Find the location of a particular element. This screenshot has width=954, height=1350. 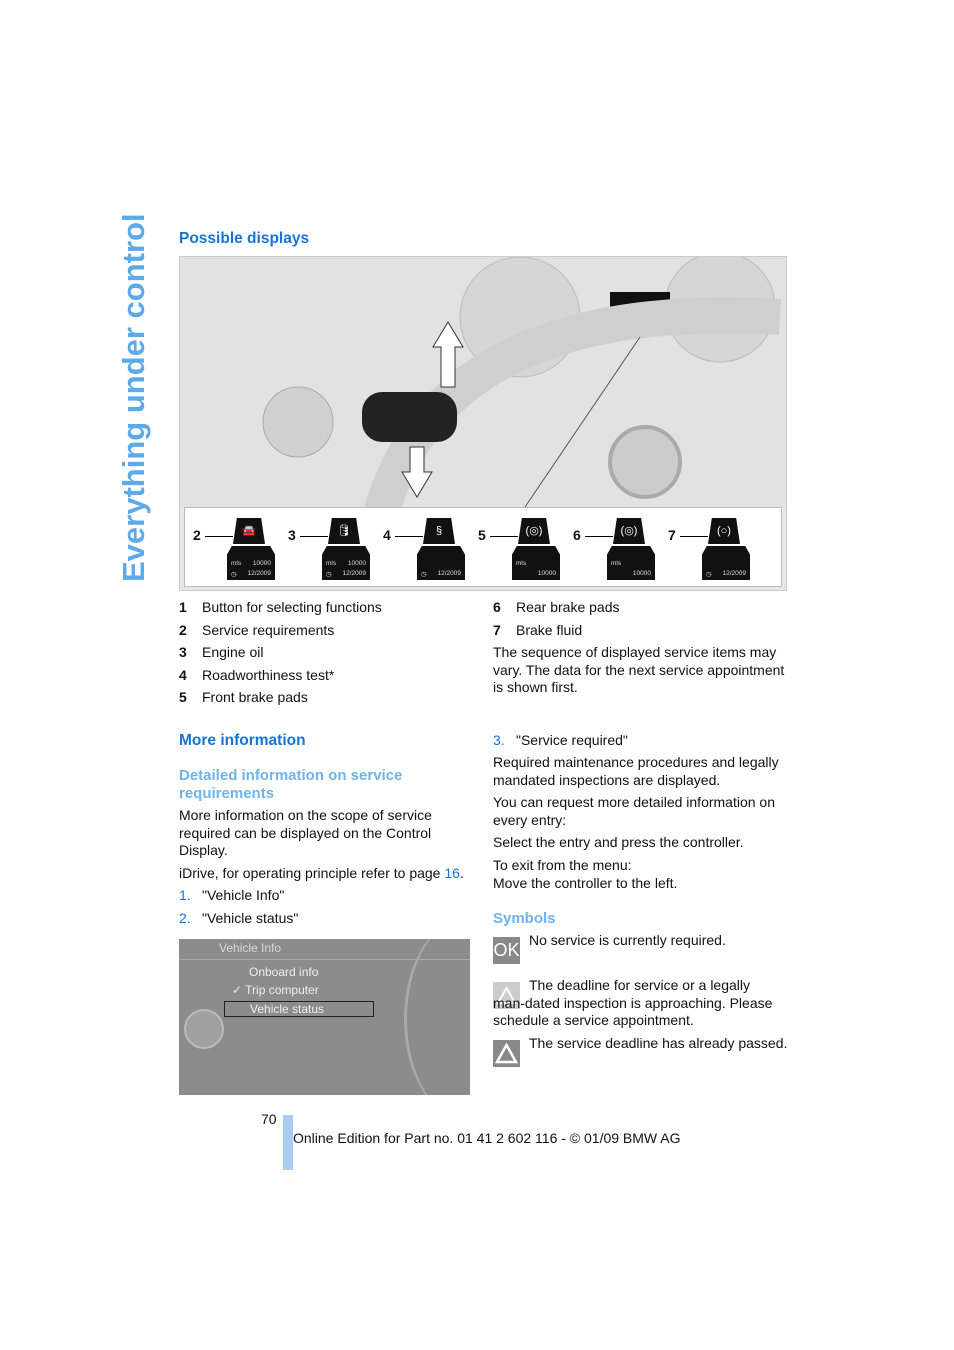

controller-icon is located at coordinates (204, 1029).